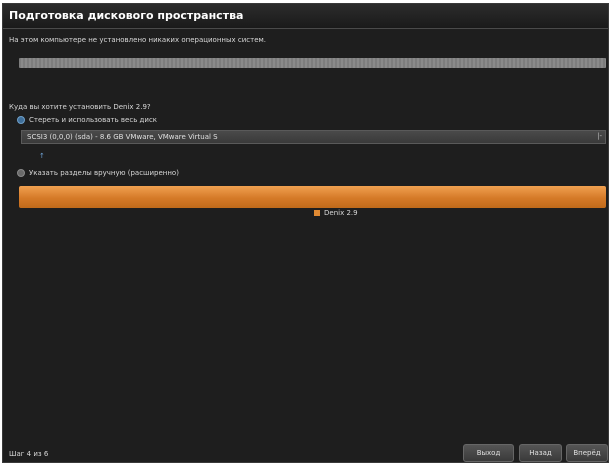  Describe the element at coordinates (126, 15) in the screenshot. I see `window-title: Подготовка дискового пространства` at that location.